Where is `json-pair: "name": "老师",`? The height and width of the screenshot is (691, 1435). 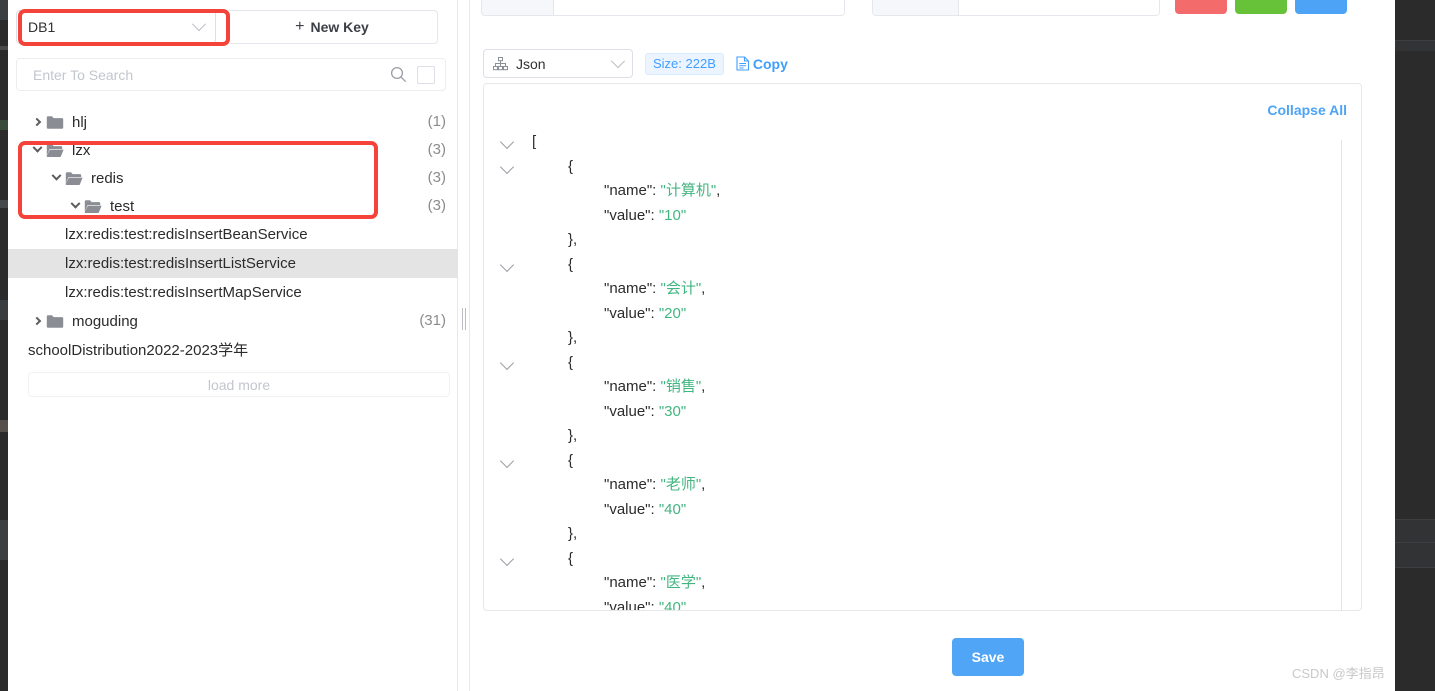 json-pair: "name": "老师", is located at coordinates (603, 485).